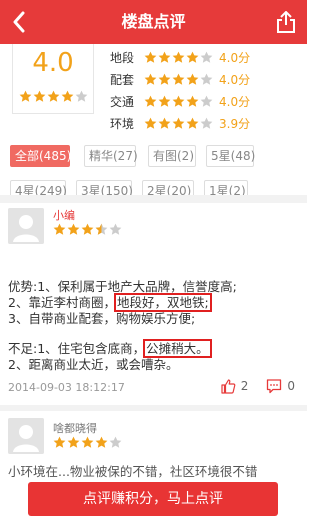 The image size is (320, 522). What do you see at coordinates (122, 286) in the screenshot?
I see `review-line: 优势:1、保利属于地产大品牌，信誉度高;` at bounding box center [122, 286].